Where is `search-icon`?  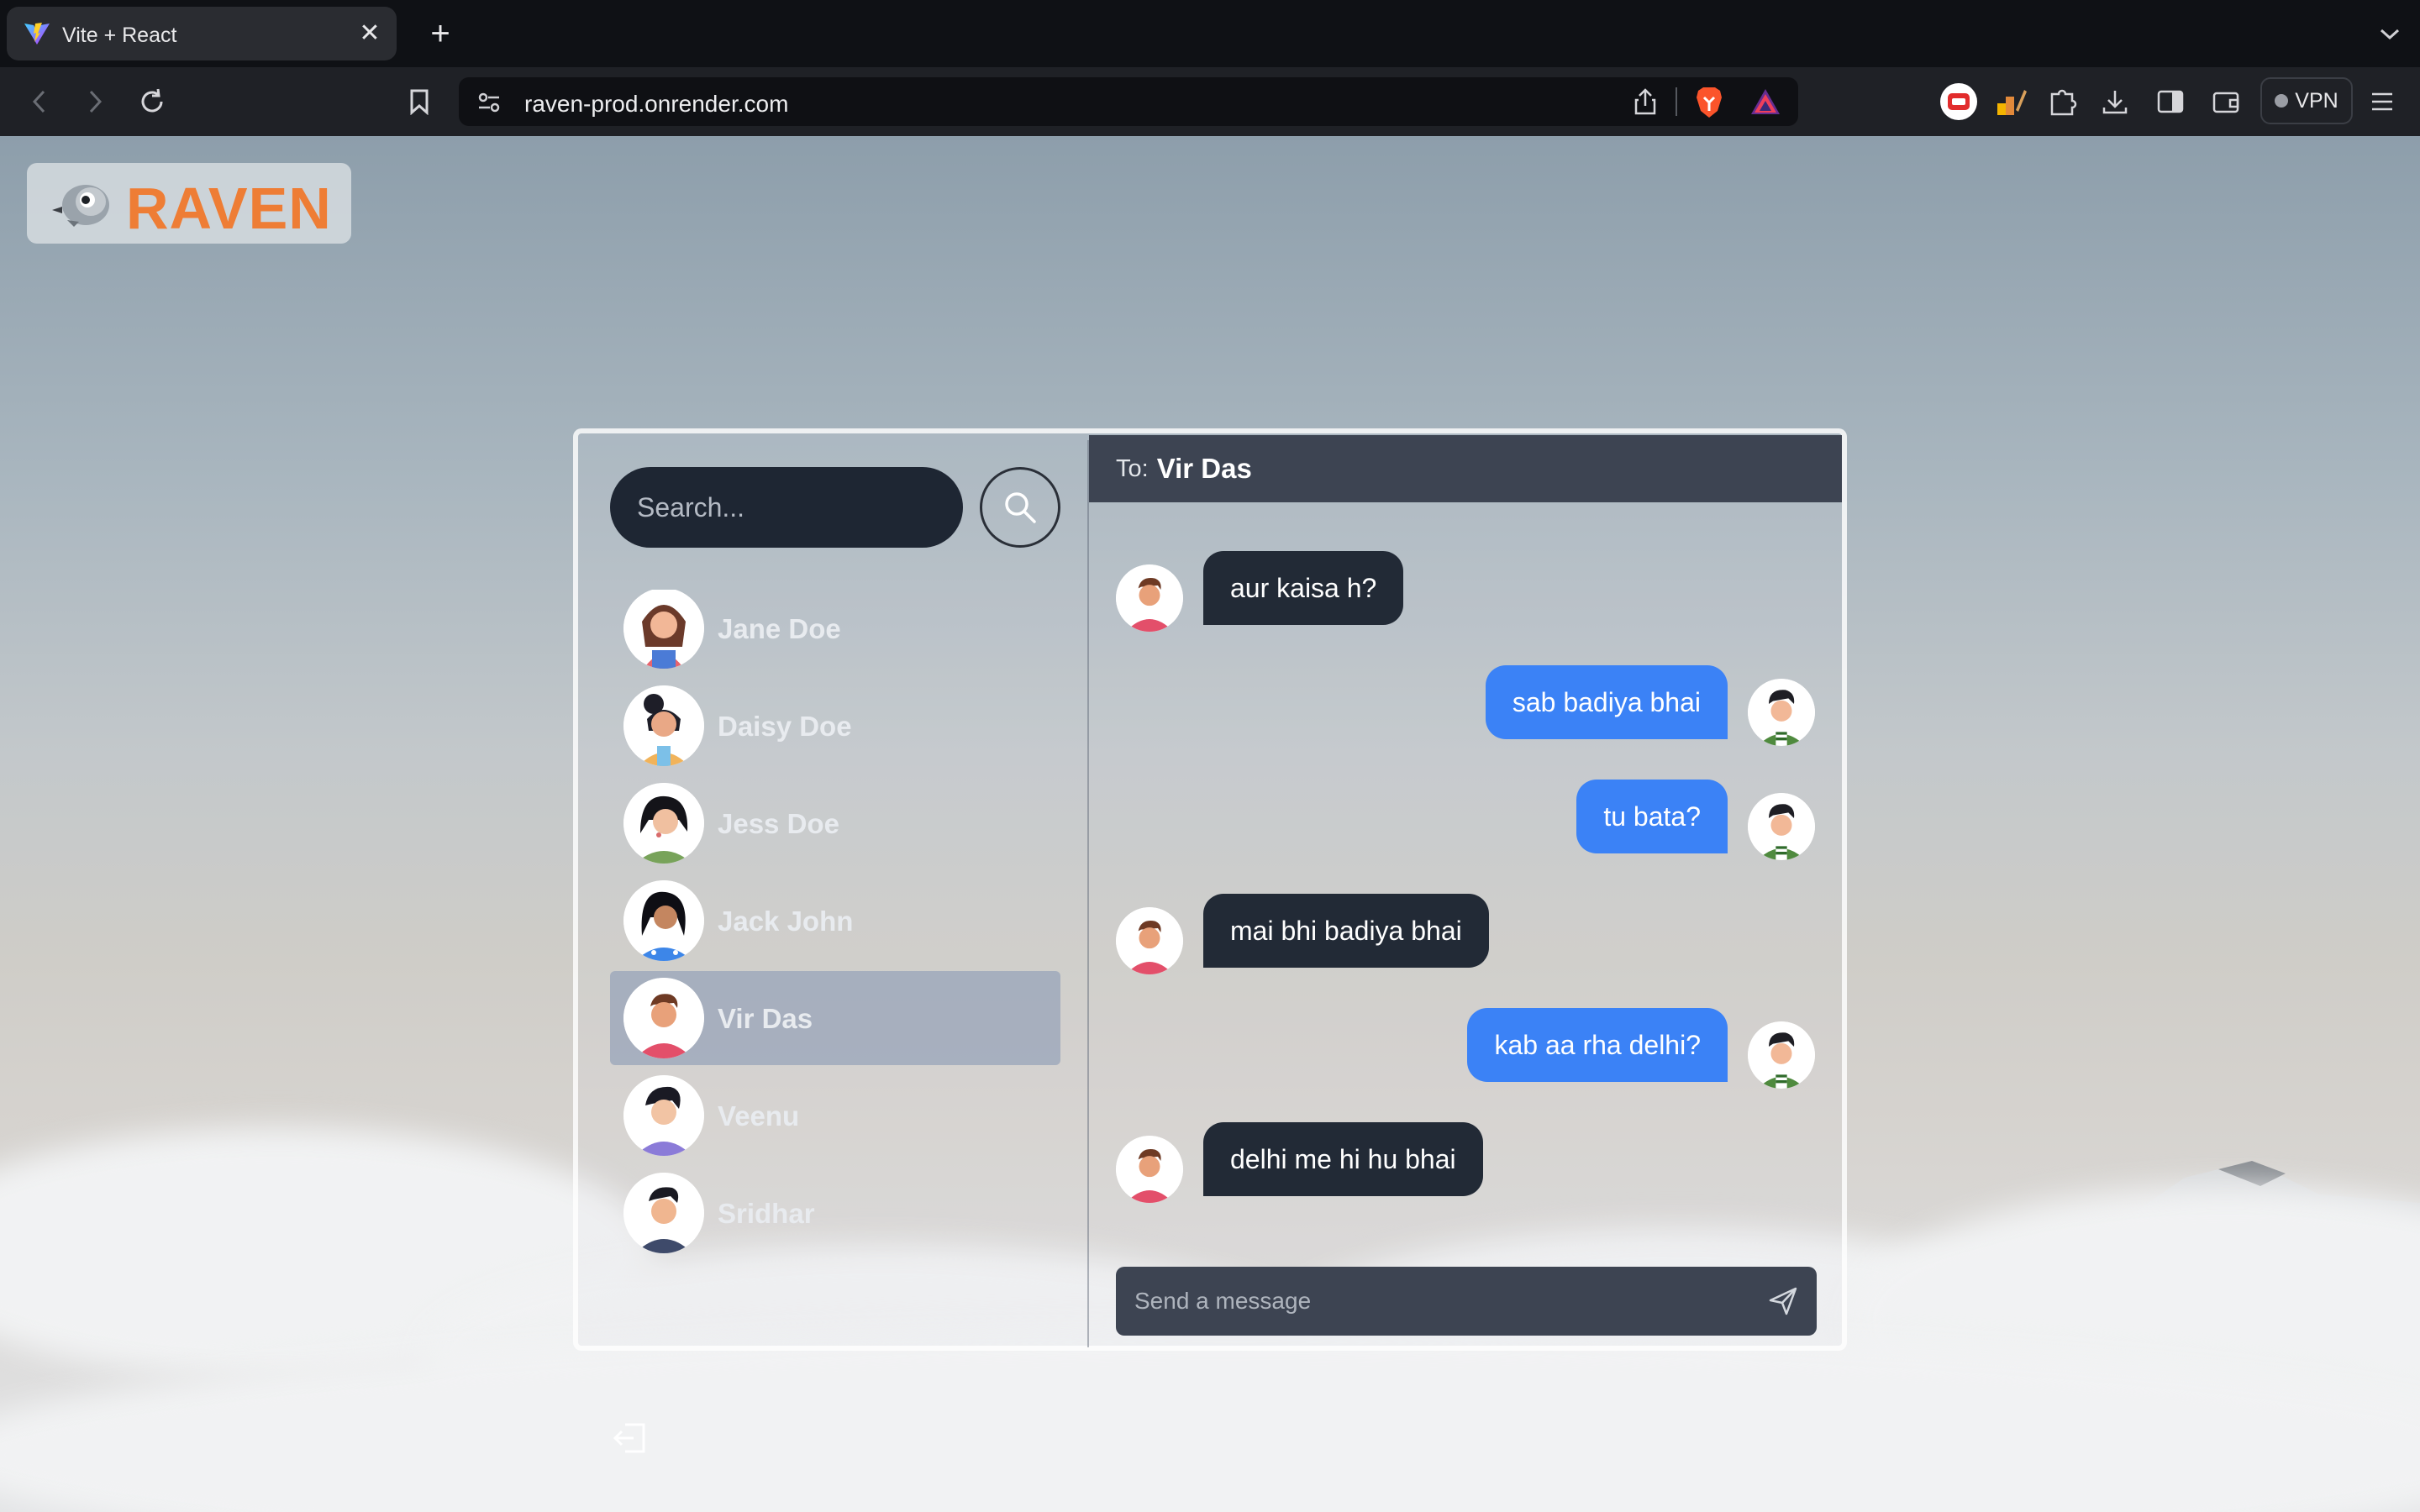 search-icon is located at coordinates (1021, 507).